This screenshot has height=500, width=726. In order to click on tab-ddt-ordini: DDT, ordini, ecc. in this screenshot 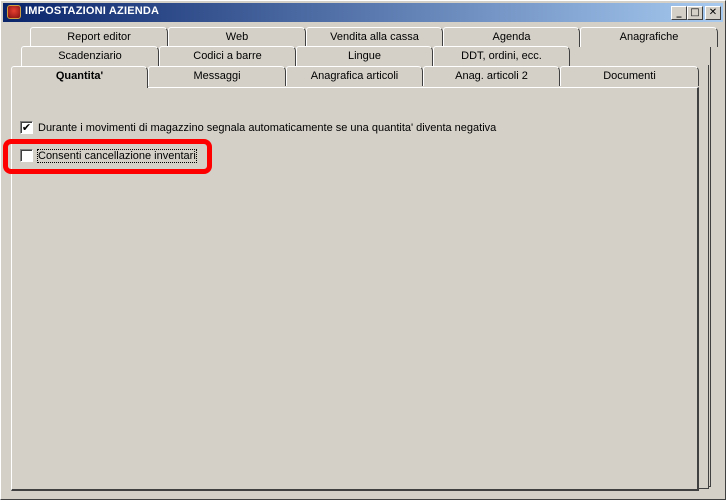, I will do `click(501, 56)`.